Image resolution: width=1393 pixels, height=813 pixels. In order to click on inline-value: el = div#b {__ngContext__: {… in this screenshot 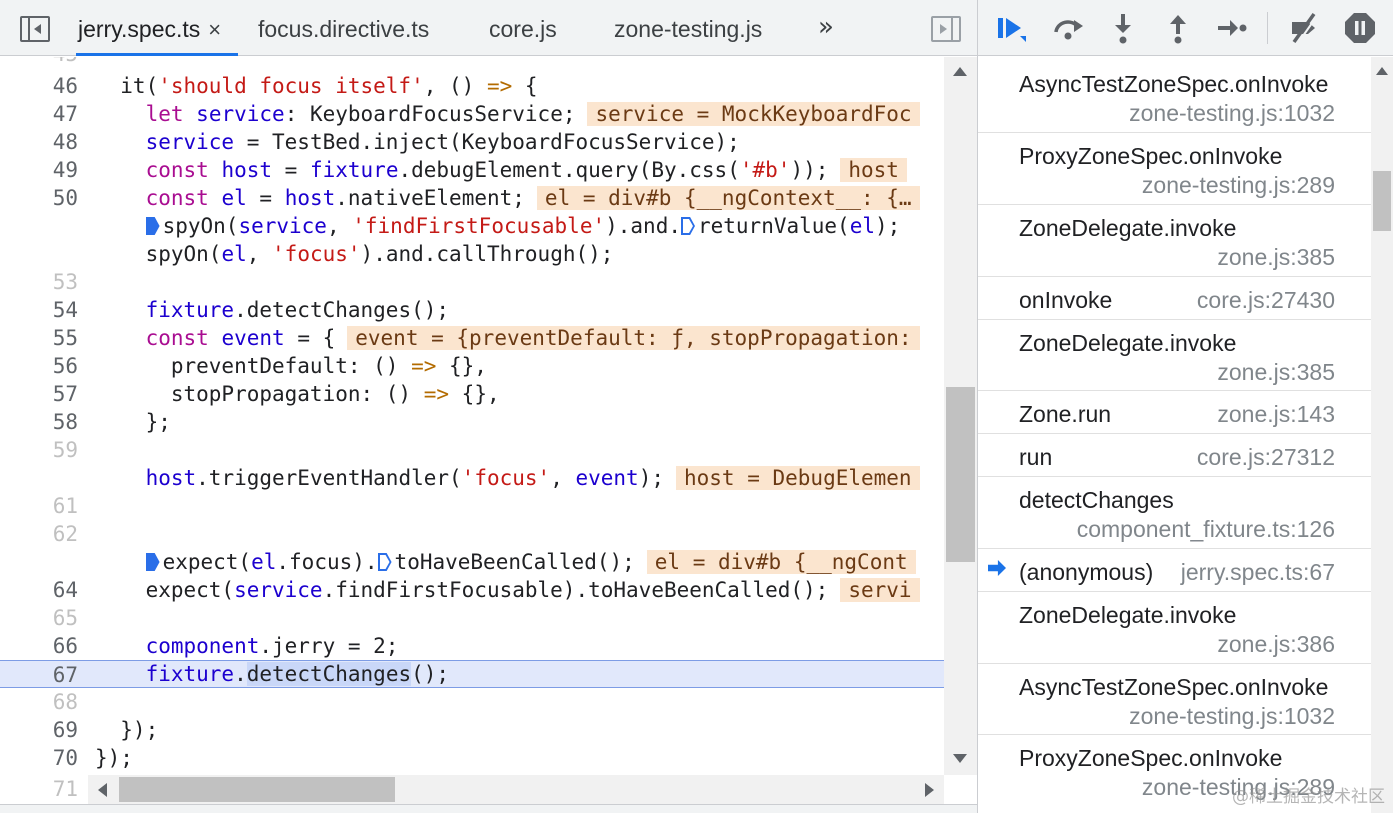, I will do `click(728, 198)`.